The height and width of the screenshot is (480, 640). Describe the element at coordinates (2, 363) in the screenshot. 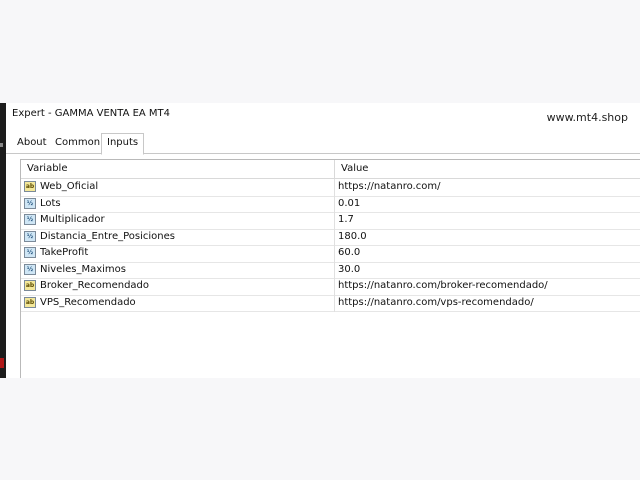

I see `chart-candle-mark` at that location.